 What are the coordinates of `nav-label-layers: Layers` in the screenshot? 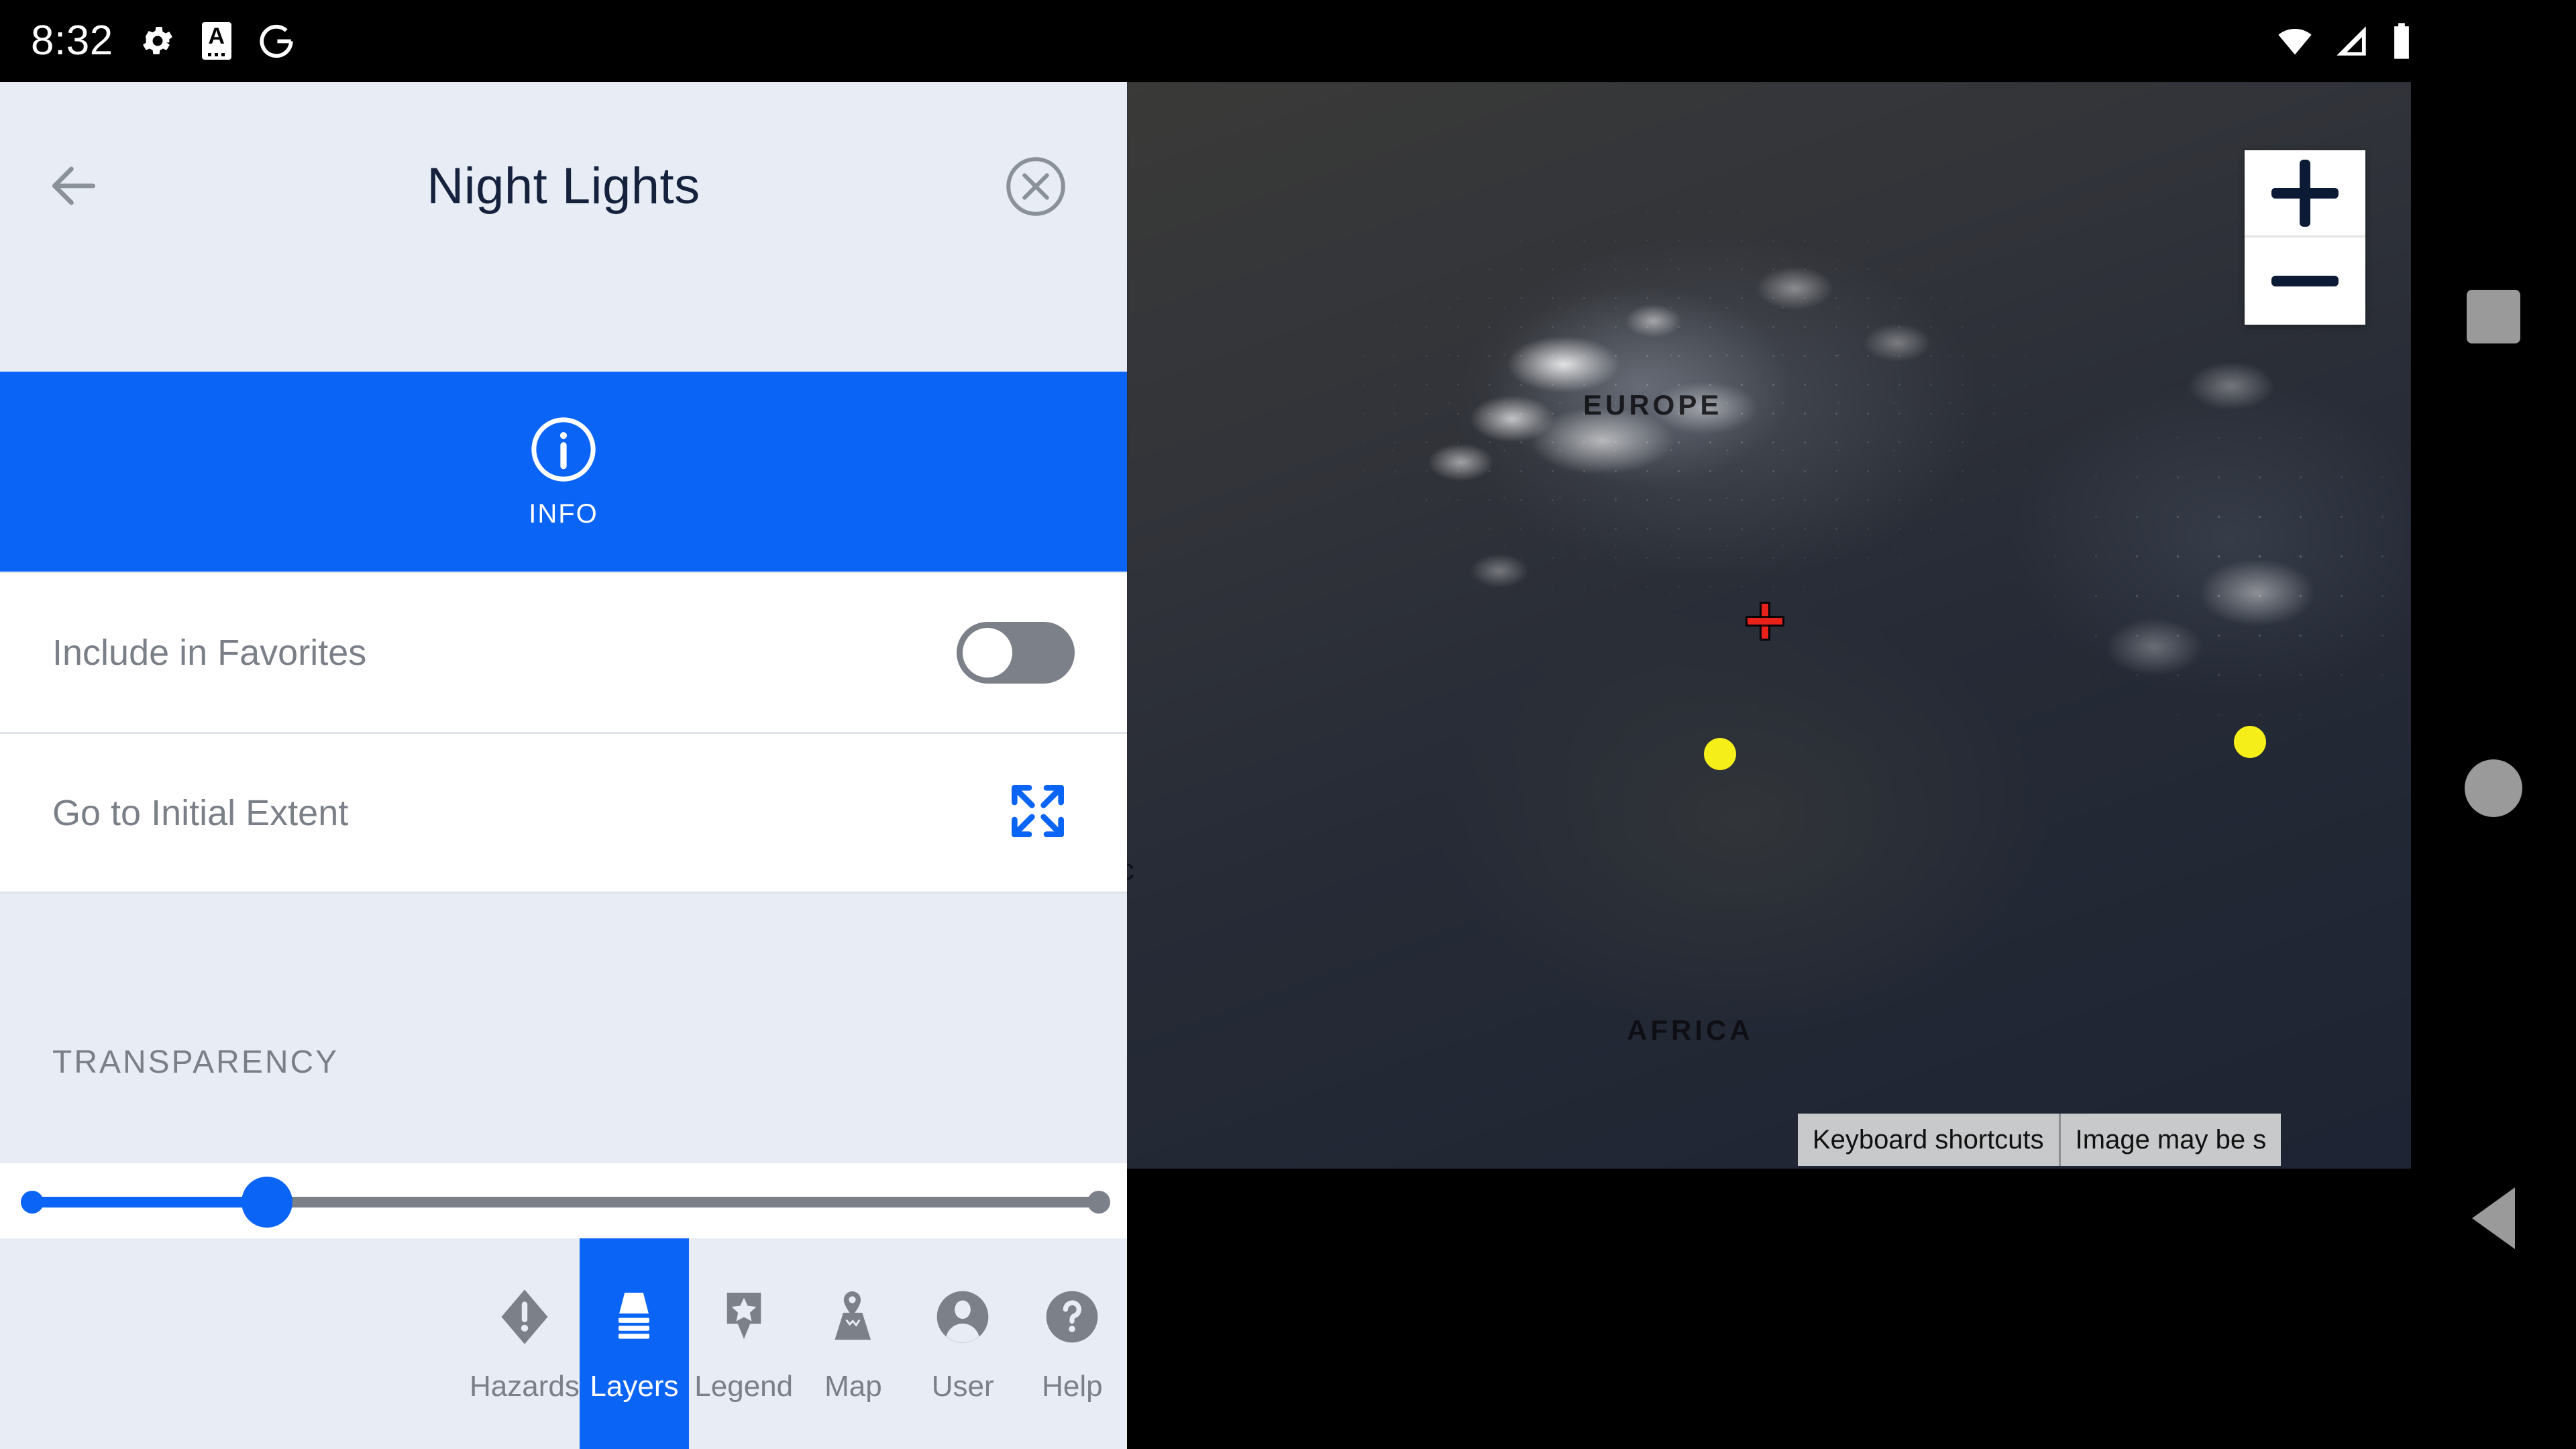 It's located at (634, 1386).